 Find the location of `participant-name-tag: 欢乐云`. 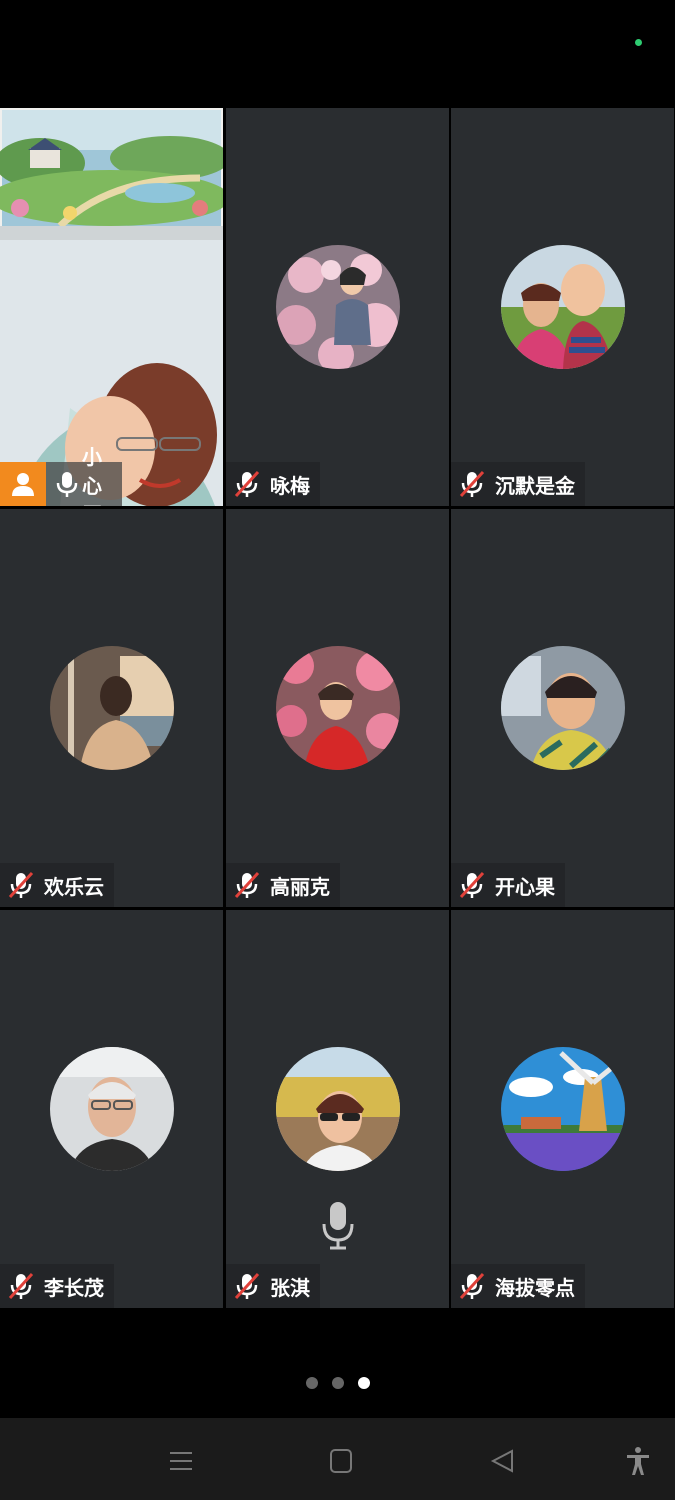

participant-name-tag: 欢乐云 is located at coordinates (57, 885).